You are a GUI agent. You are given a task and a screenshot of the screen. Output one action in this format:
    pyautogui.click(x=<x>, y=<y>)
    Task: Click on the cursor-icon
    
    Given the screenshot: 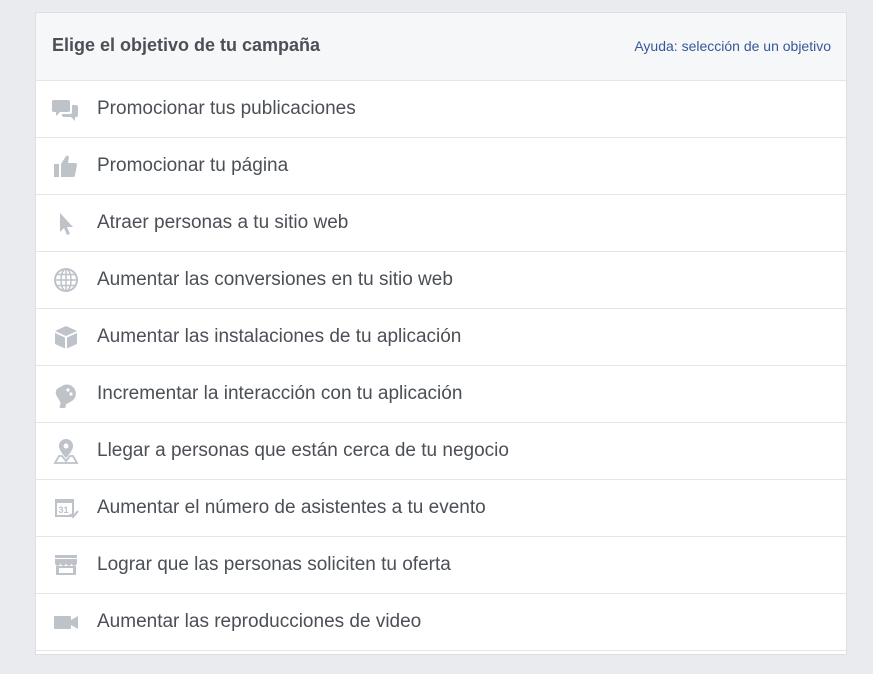 What is the action you would take?
    pyautogui.click(x=66, y=223)
    